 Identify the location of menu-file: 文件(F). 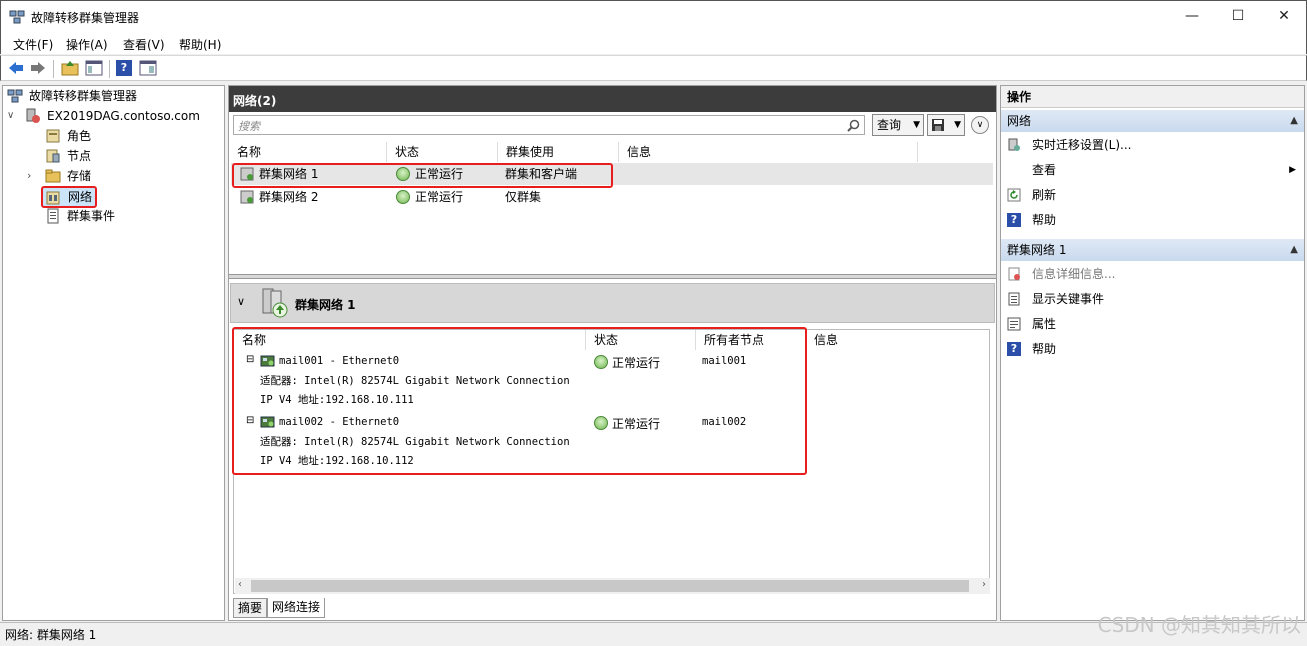
(33, 44).